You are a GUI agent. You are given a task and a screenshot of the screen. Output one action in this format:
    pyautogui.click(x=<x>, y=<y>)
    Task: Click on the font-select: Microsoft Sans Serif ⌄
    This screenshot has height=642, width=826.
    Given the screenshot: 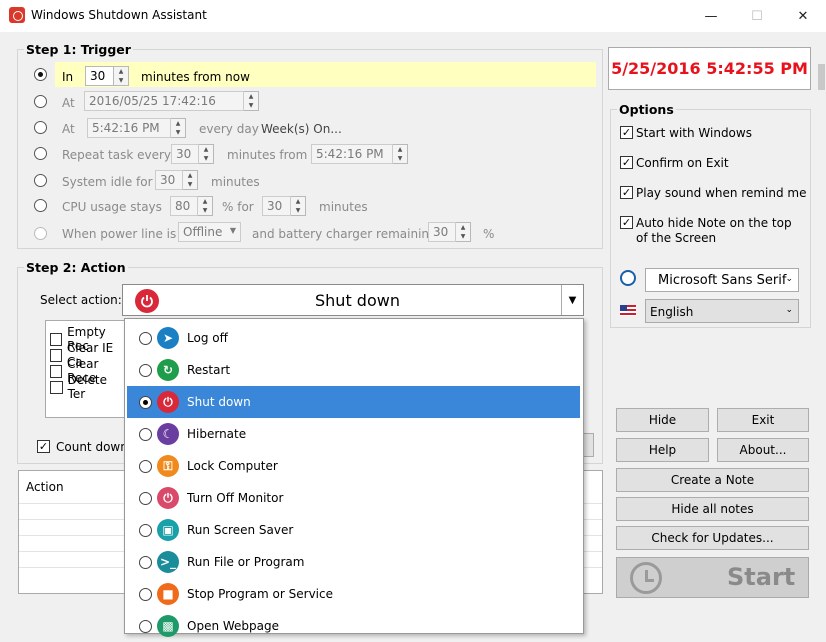 What is the action you would take?
    pyautogui.click(x=722, y=280)
    